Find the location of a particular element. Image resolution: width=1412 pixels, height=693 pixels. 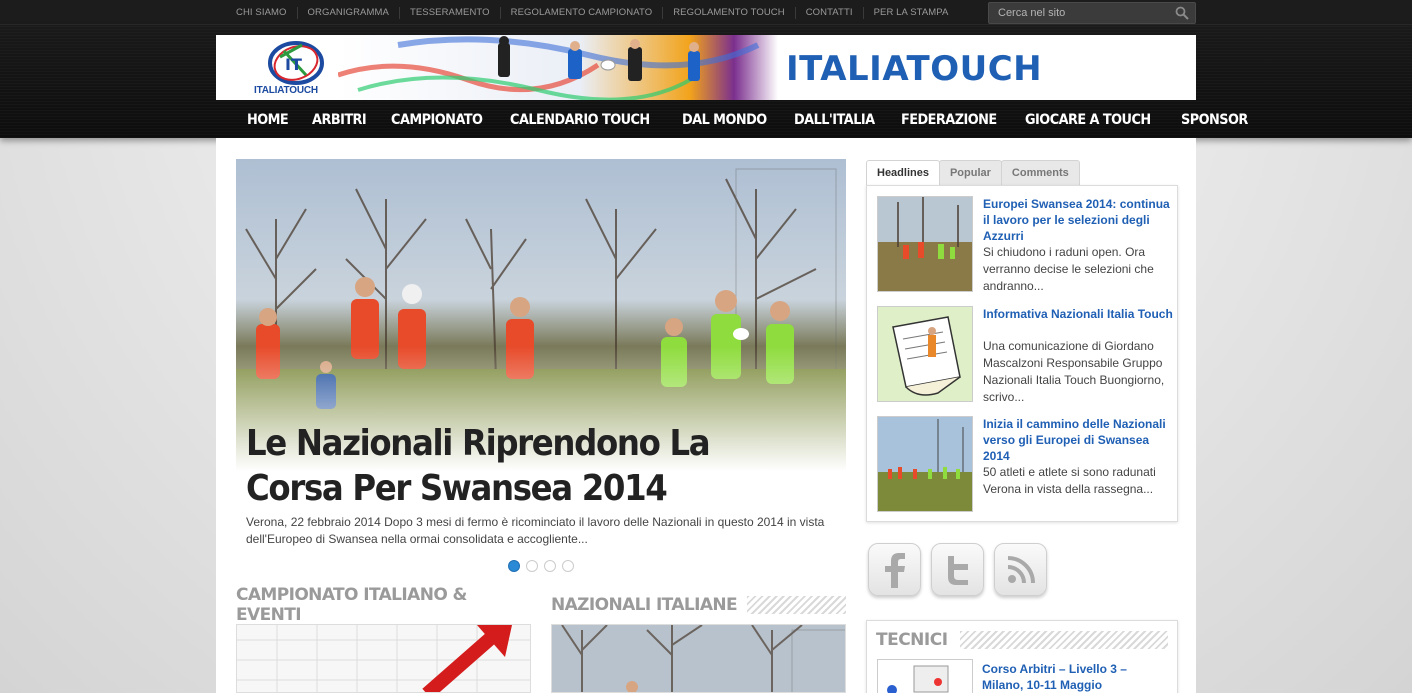

nav-calendario-touch: CALENDARIO TOUCH is located at coordinates (580, 120).